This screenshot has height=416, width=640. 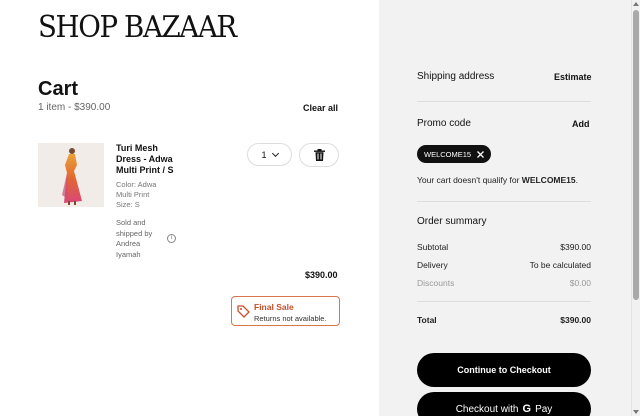 What do you see at coordinates (269, 154) in the screenshot?
I see `quantity-select: 1` at bounding box center [269, 154].